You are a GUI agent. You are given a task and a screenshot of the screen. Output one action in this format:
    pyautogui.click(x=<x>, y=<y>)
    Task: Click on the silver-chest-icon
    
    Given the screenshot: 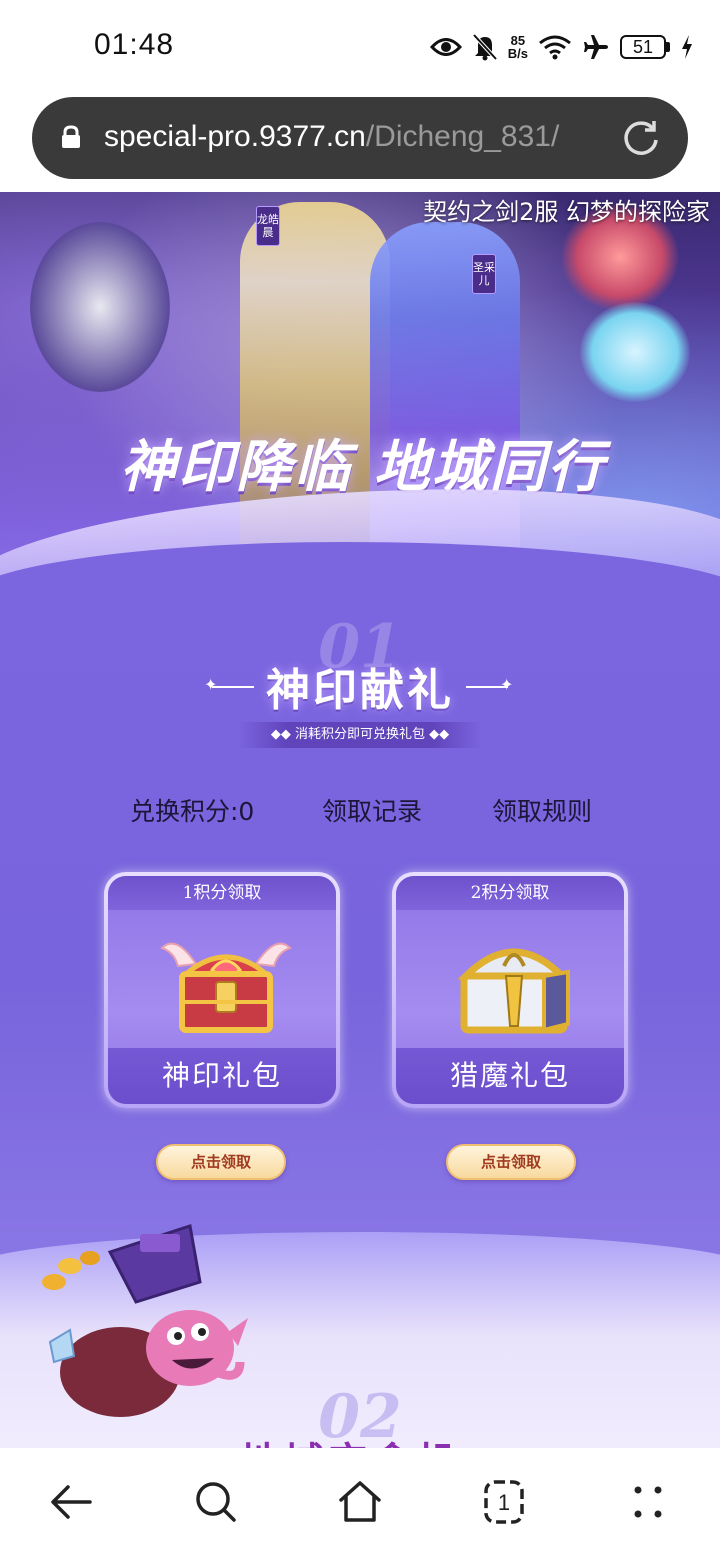 What is the action you would take?
    pyautogui.click(x=514, y=991)
    